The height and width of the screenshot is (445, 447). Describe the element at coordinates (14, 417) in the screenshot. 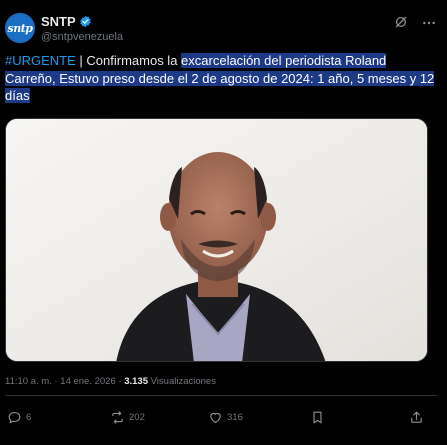

I see `reply-icon` at that location.